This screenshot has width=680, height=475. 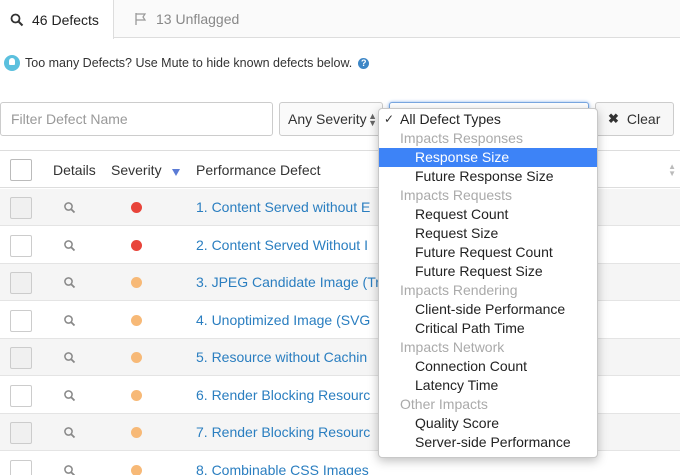 What do you see at coordinates (283, 207) in the screenshot?
I see `defect-link: 1. Content Served without E` at bounding box center [283, 207].